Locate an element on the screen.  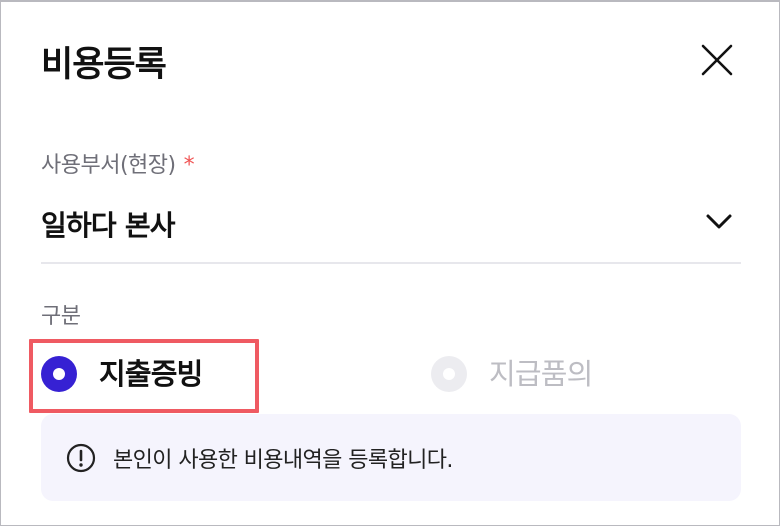
info-notice: 본인이 사용한 비용내역을 등록합니다. is located at coordinates (391, 457).